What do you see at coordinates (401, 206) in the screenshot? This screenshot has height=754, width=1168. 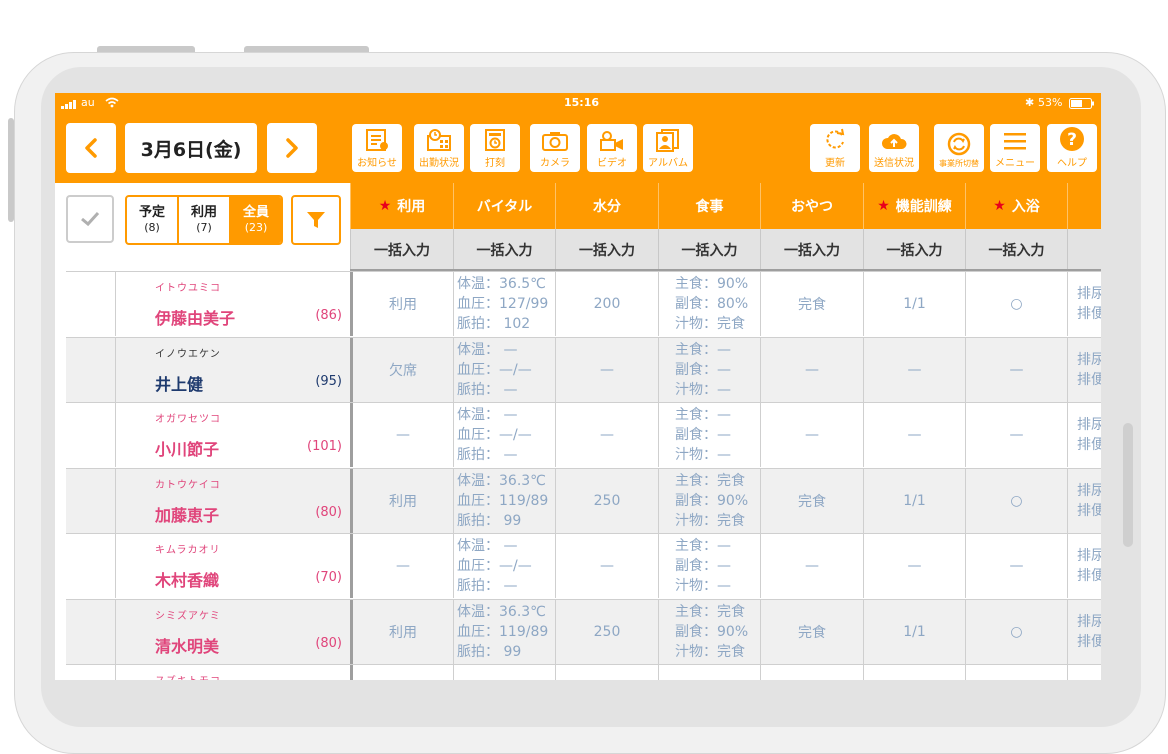 I see `column-header-0: ★ 利用` at bounding box center [401, 206].